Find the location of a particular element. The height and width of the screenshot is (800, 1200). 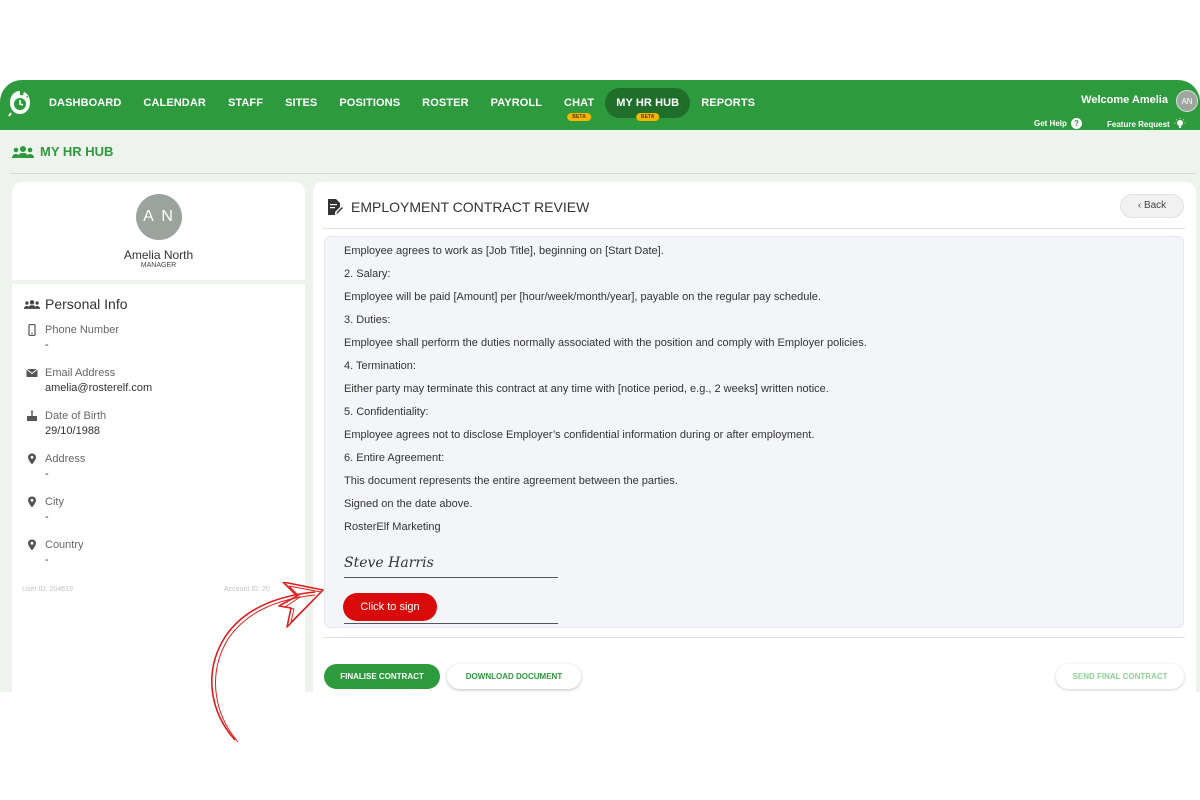

back-button: ‹ Back is located at coordinates (1152, 206).